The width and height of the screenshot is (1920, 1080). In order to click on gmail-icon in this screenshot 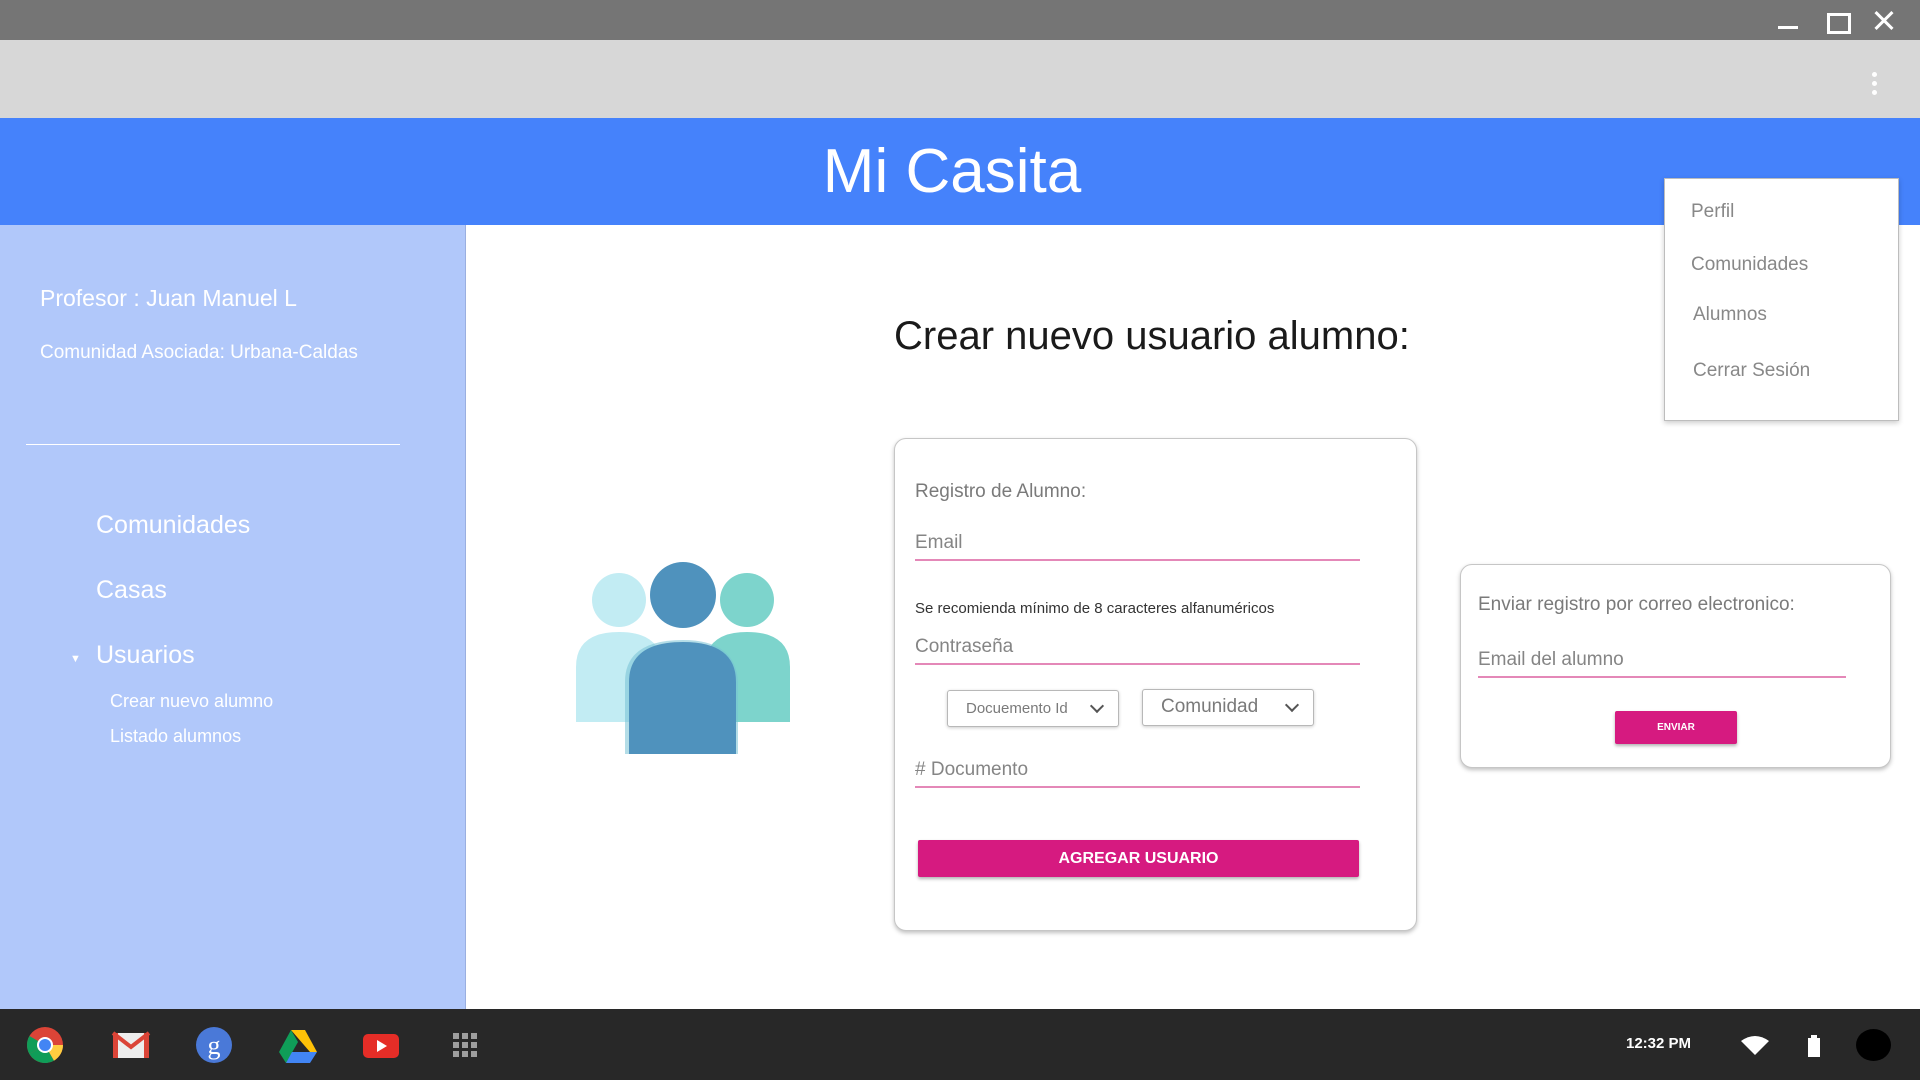, I will do `click(131, 1045)`.